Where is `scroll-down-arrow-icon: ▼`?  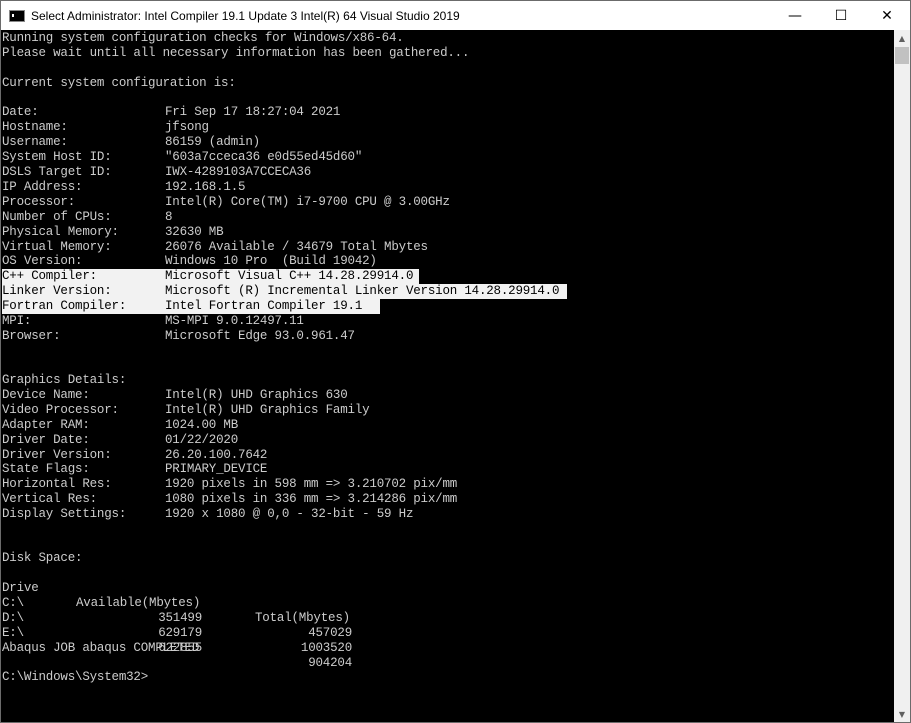
scroll-down-arrow-icon: ▼ is located at coordinates (902, 714).